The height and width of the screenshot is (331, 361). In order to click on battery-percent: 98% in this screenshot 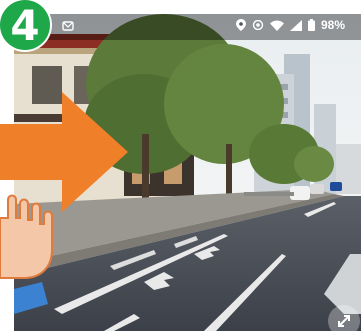, I will do `click(332, 25)`.